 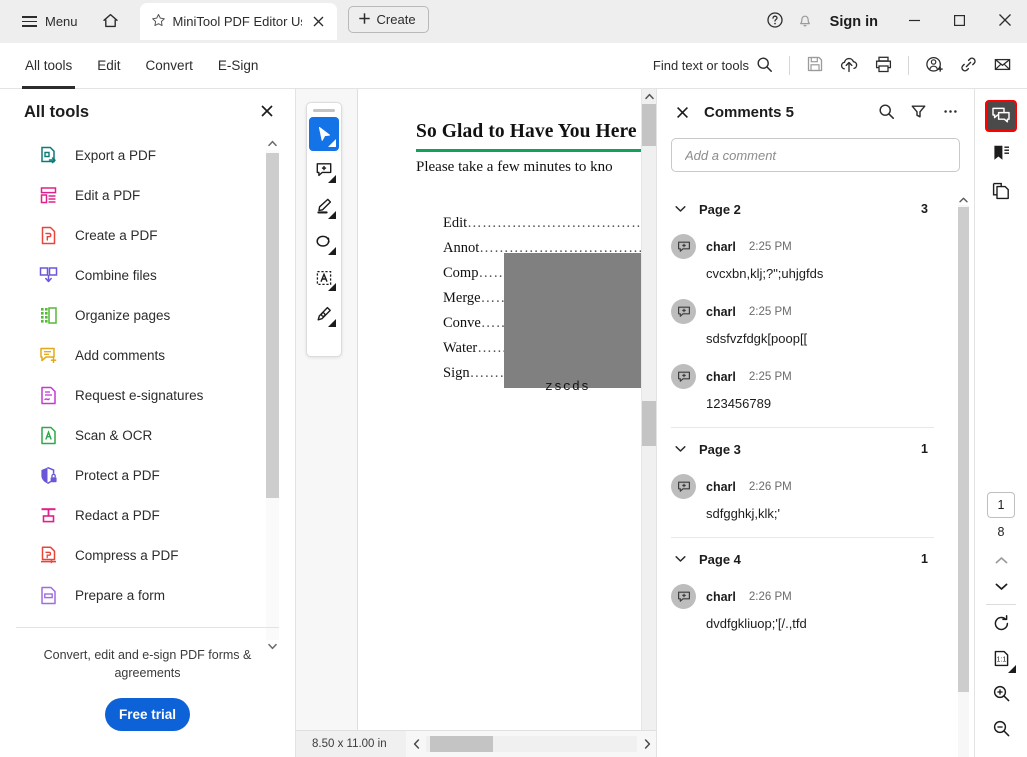 What do you see at coordinates (135, 555) in the screenshot?
I see `tool-item-compress-a-pdf: Compress a PDF` at bounding box center [135, 555].